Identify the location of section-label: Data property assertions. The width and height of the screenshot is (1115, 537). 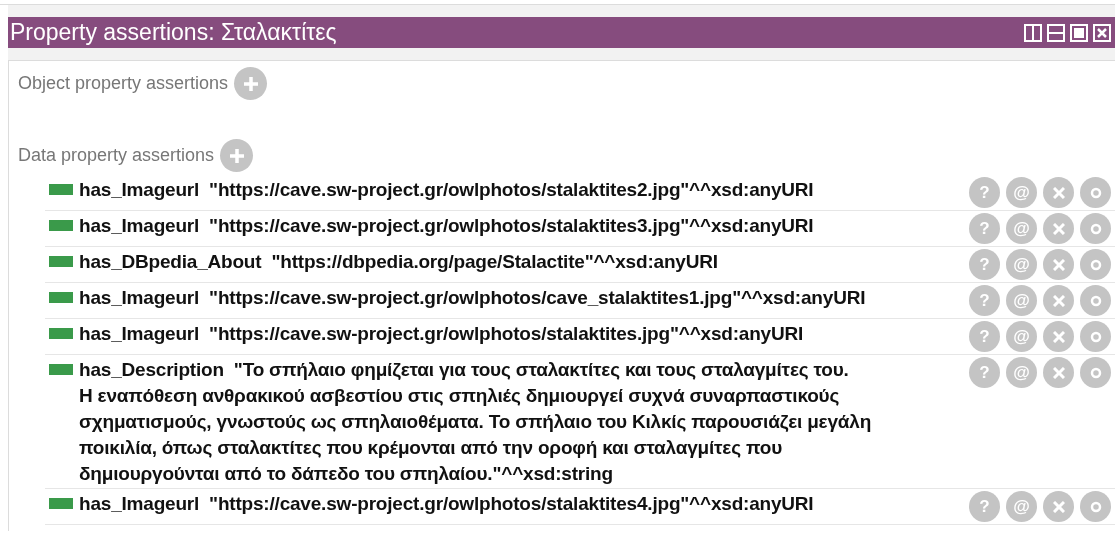
(116, 155).